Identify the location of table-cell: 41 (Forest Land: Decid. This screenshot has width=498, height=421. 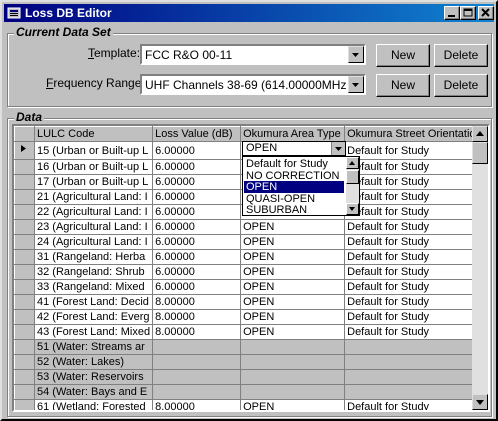
(93, 302).